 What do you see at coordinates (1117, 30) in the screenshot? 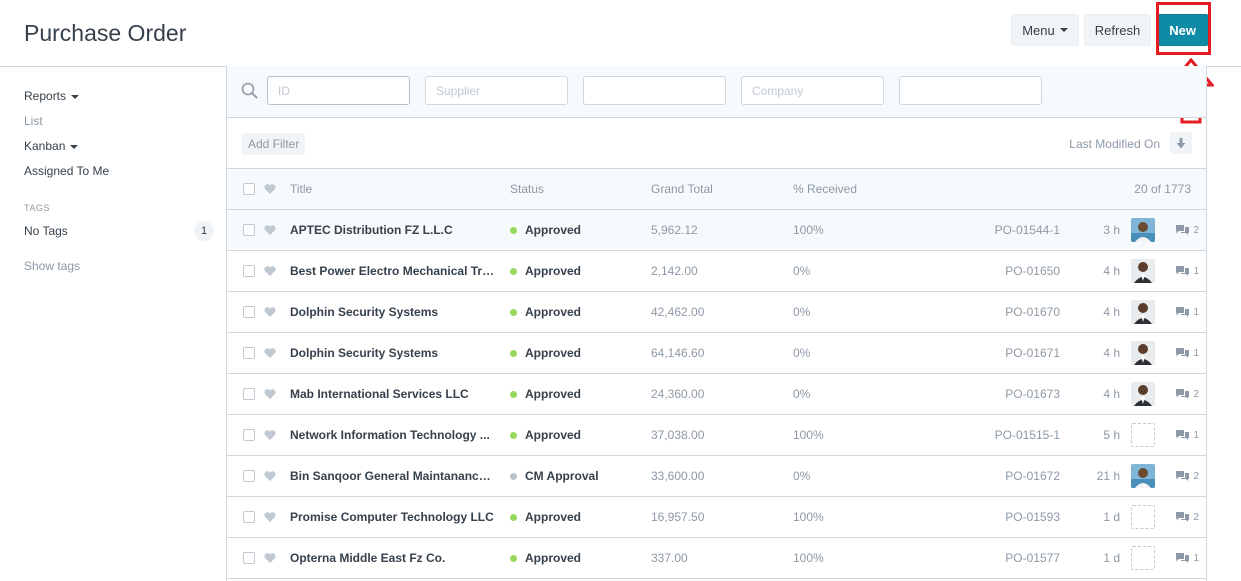
I see `refresh-button: Refresh` at bounding box center [1117, 30].